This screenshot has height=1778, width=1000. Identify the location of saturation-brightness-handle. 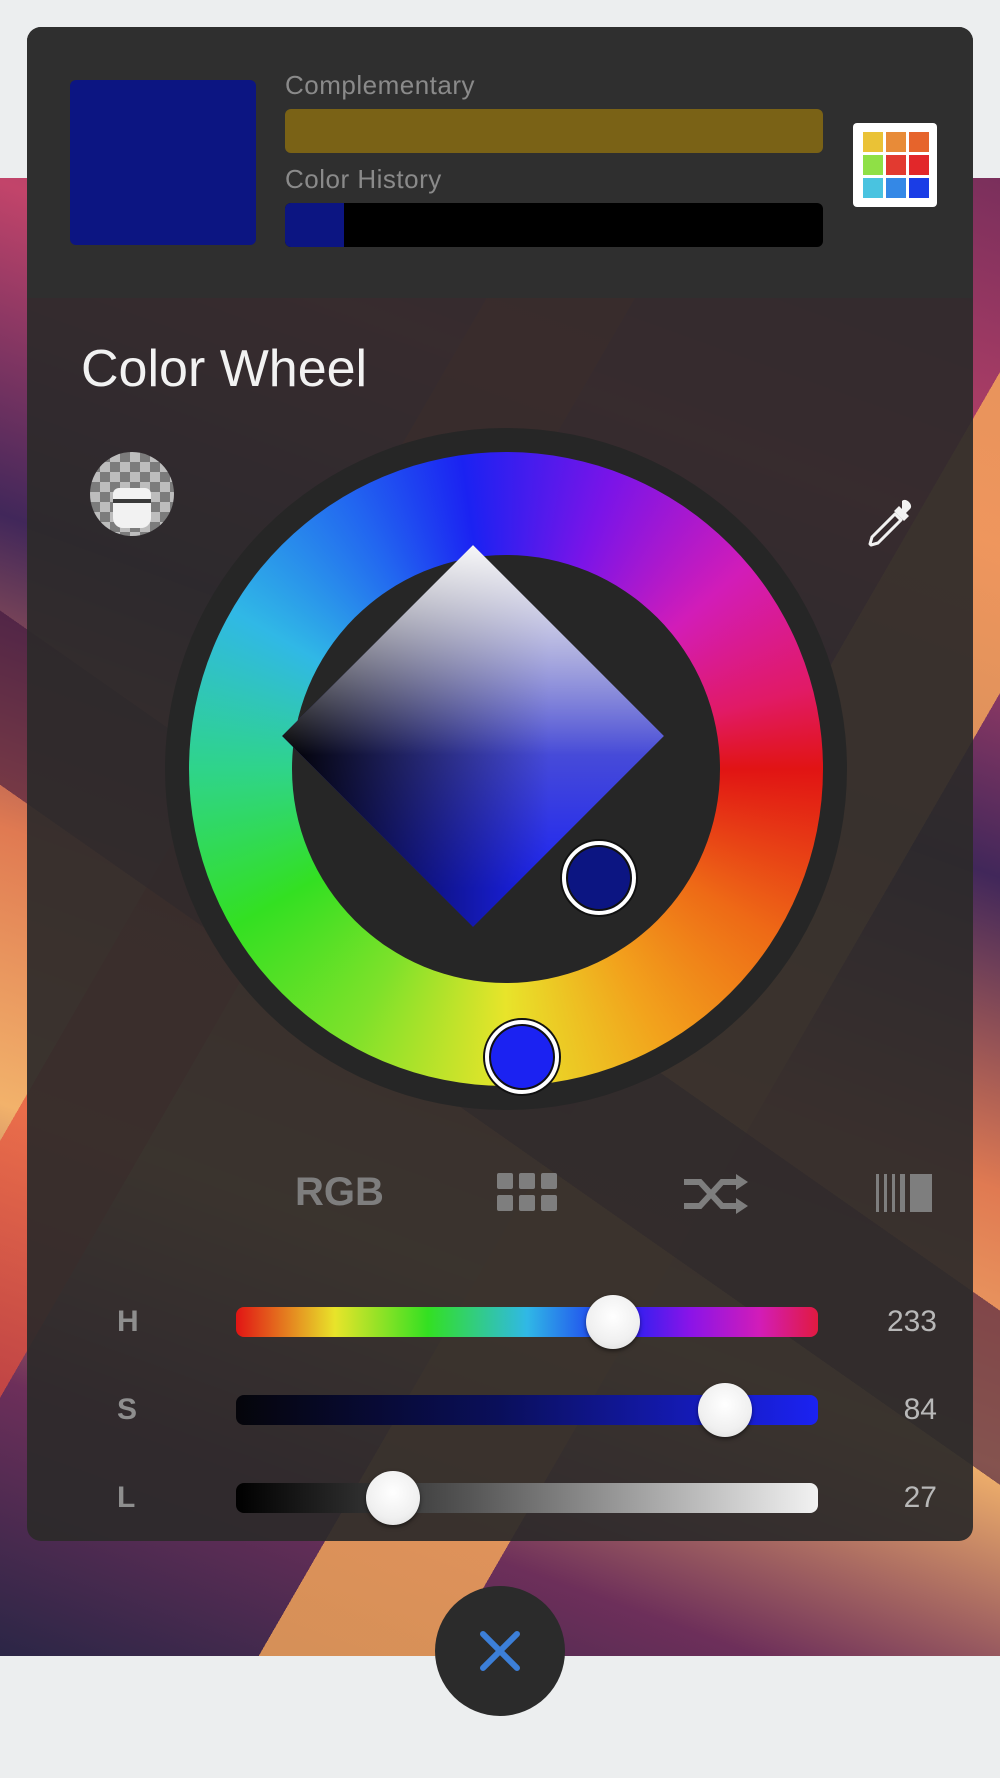
(599, 878).